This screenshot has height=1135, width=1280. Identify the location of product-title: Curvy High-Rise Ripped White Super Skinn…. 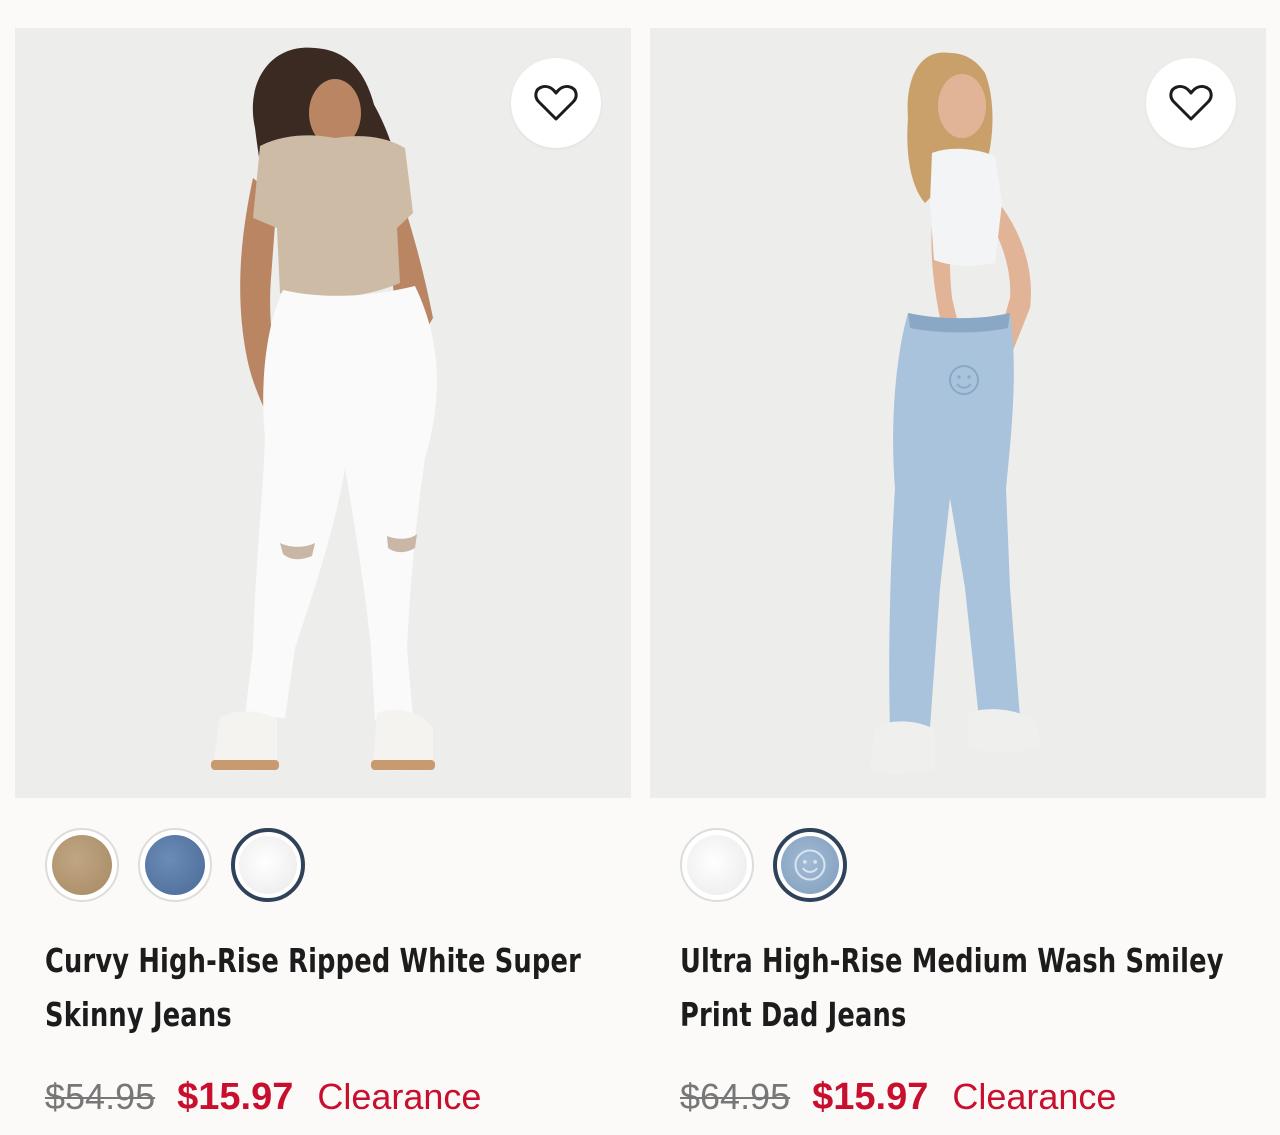
(326, 988).